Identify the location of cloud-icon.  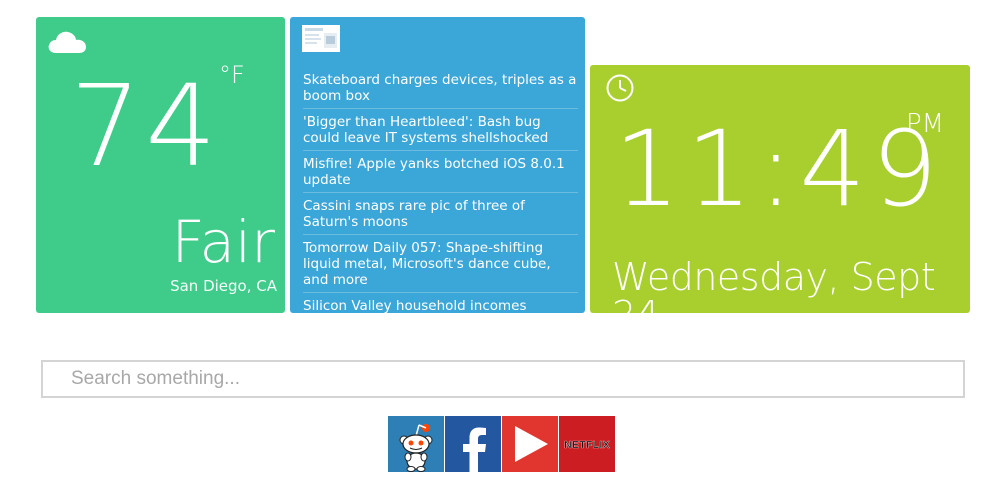
(67, 42).